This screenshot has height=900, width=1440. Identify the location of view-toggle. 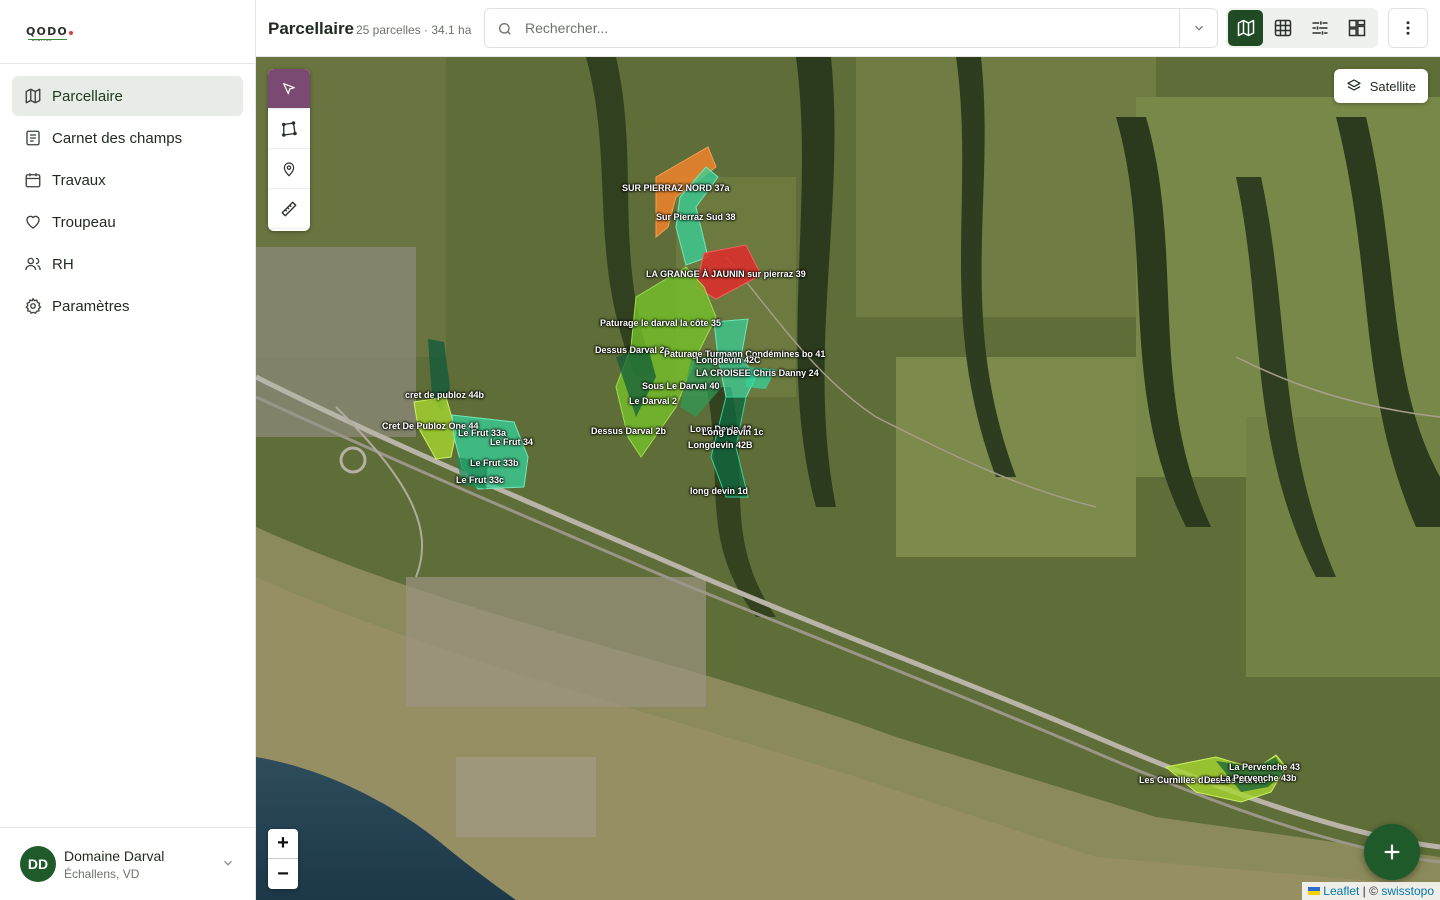
(1302, 28).